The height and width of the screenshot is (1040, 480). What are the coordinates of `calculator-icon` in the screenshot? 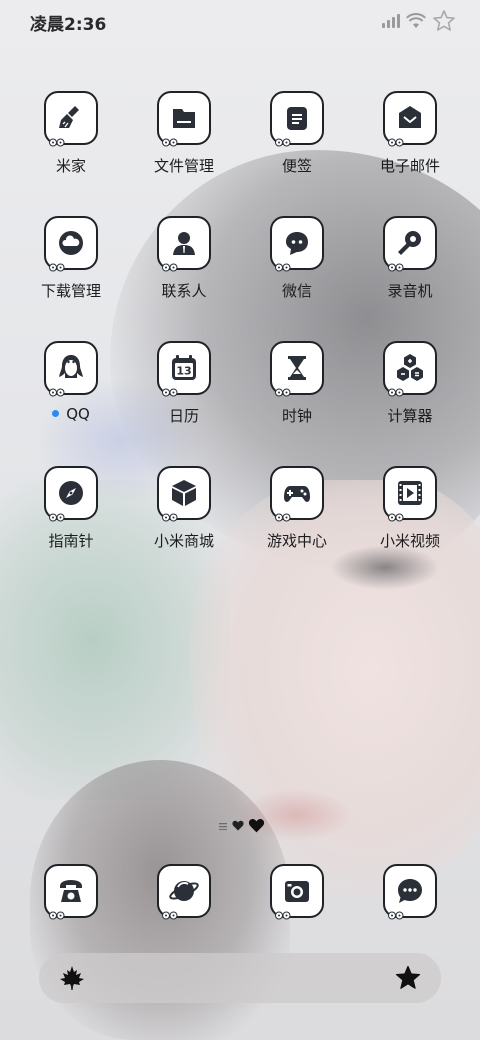 It's located at (410, 368).